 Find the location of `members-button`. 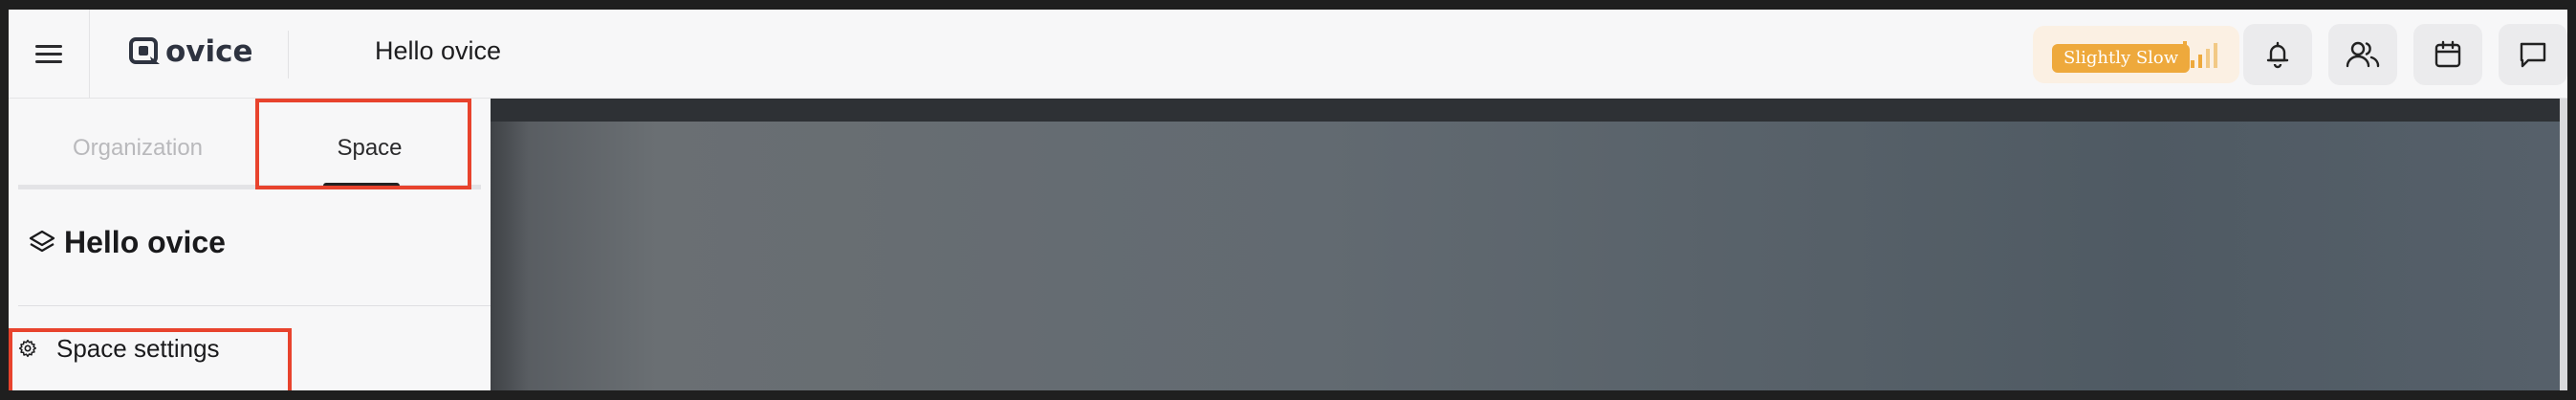

members-button is located at coordinates (2362, 54).